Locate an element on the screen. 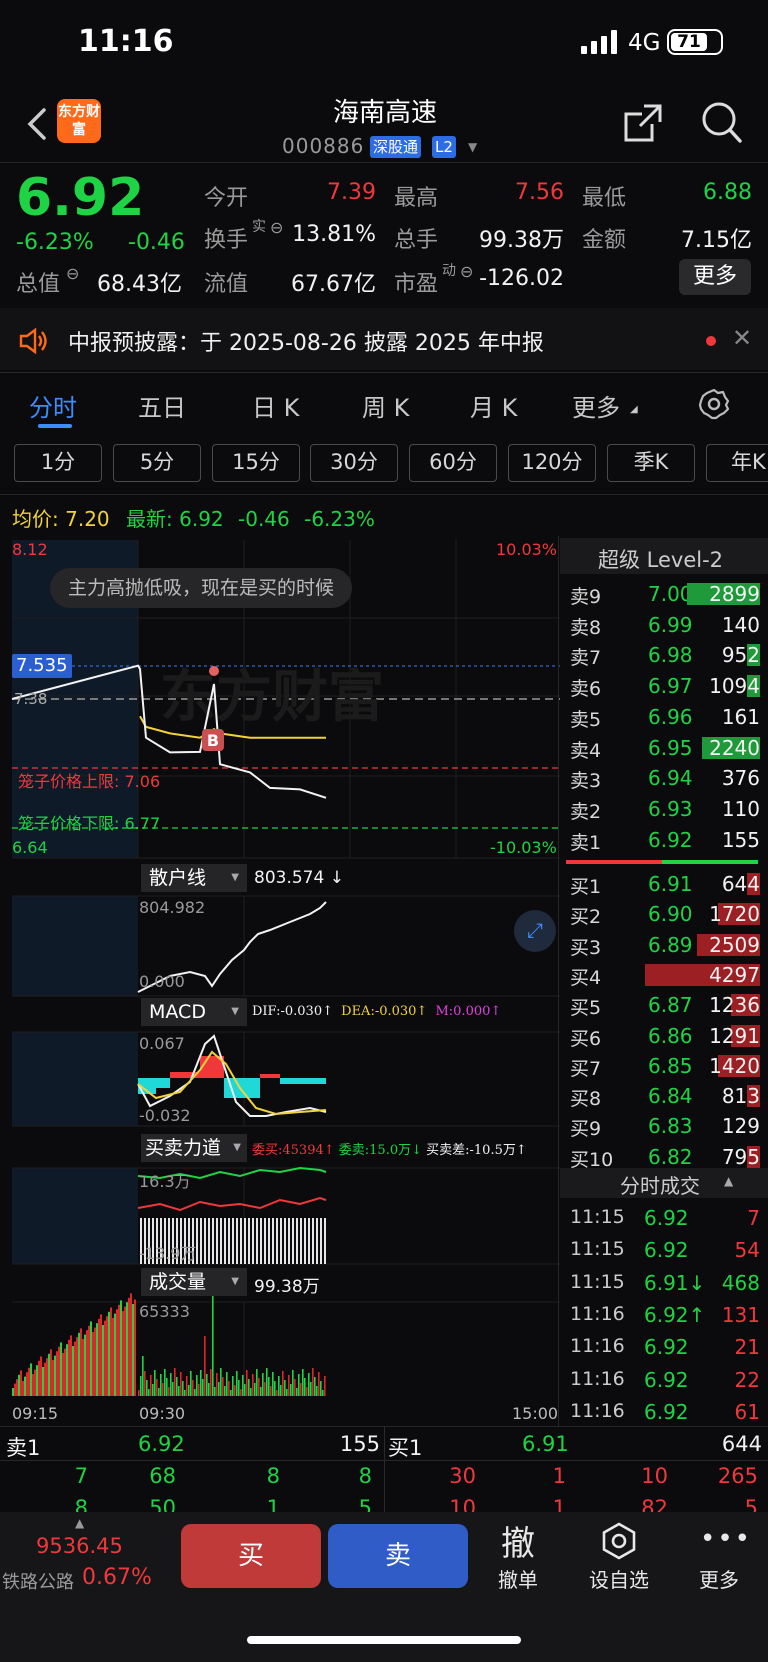 This screenshot has width=768, height=1662. bid-row: 买1 6.91 644 is located at coordinates (664, 883).